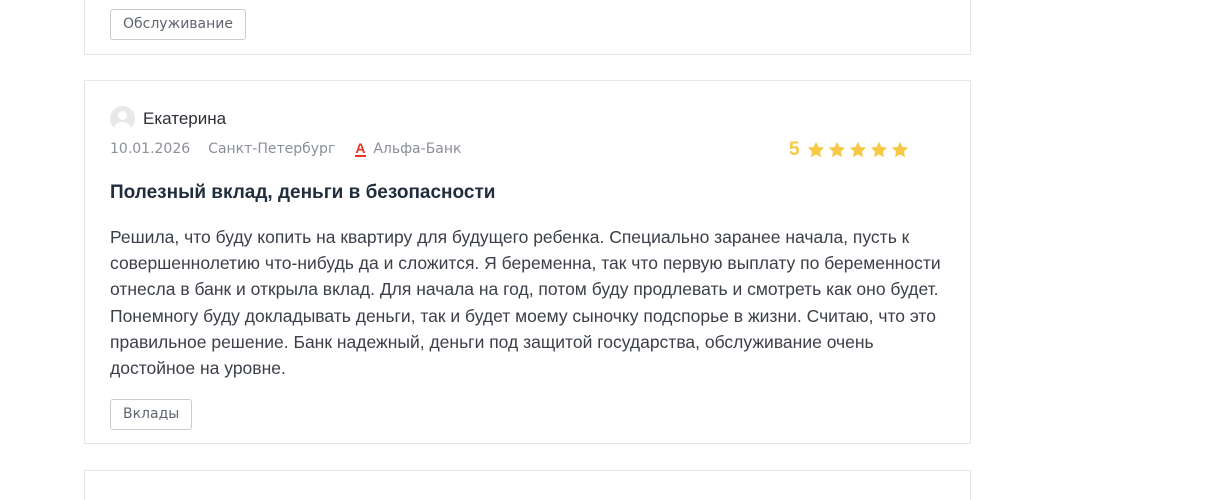  What do you see at coordinates (122, 118) in the screenshot?
I see `user-avatar-icon` at bounding box center [122, 118].